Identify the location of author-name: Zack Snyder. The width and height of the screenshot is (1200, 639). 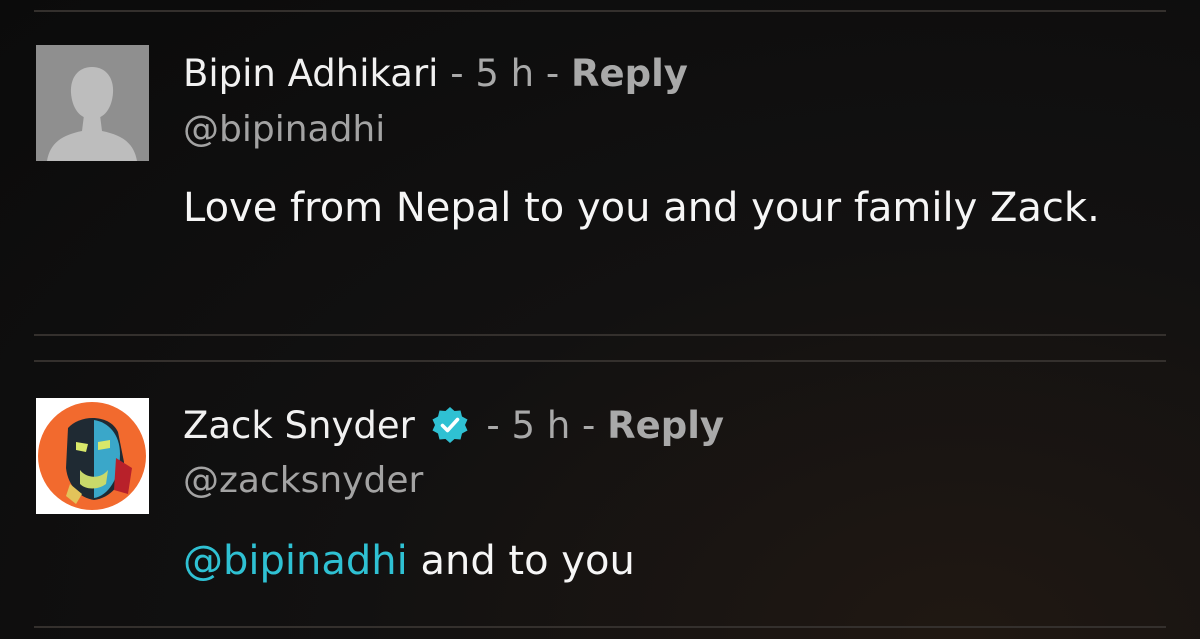
(299, 425).